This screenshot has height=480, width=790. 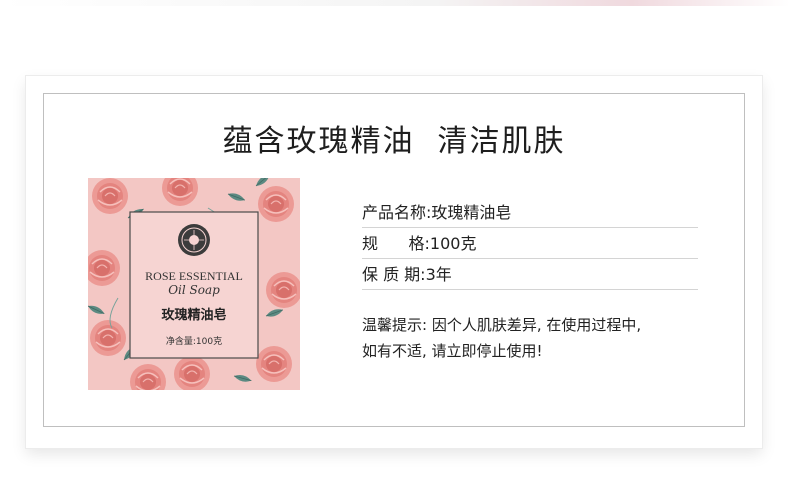 I want to click on box-brand-line2: Oil Soap, so click(x=194, y=290).